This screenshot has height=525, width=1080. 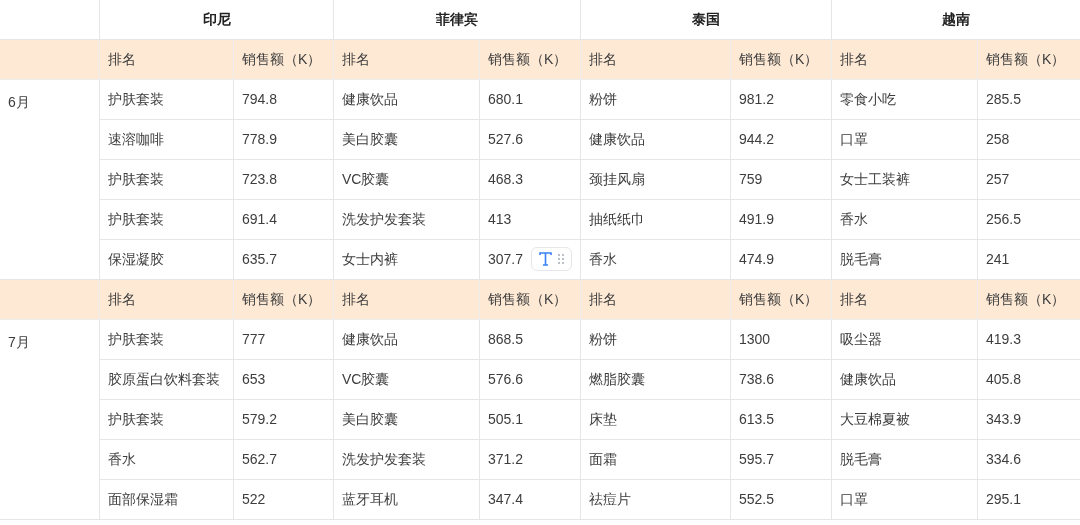 What do you see at coordinates (529, 500) in the screenshot?
I see `table-cell: 347.4` at bounding box center [529, 500].